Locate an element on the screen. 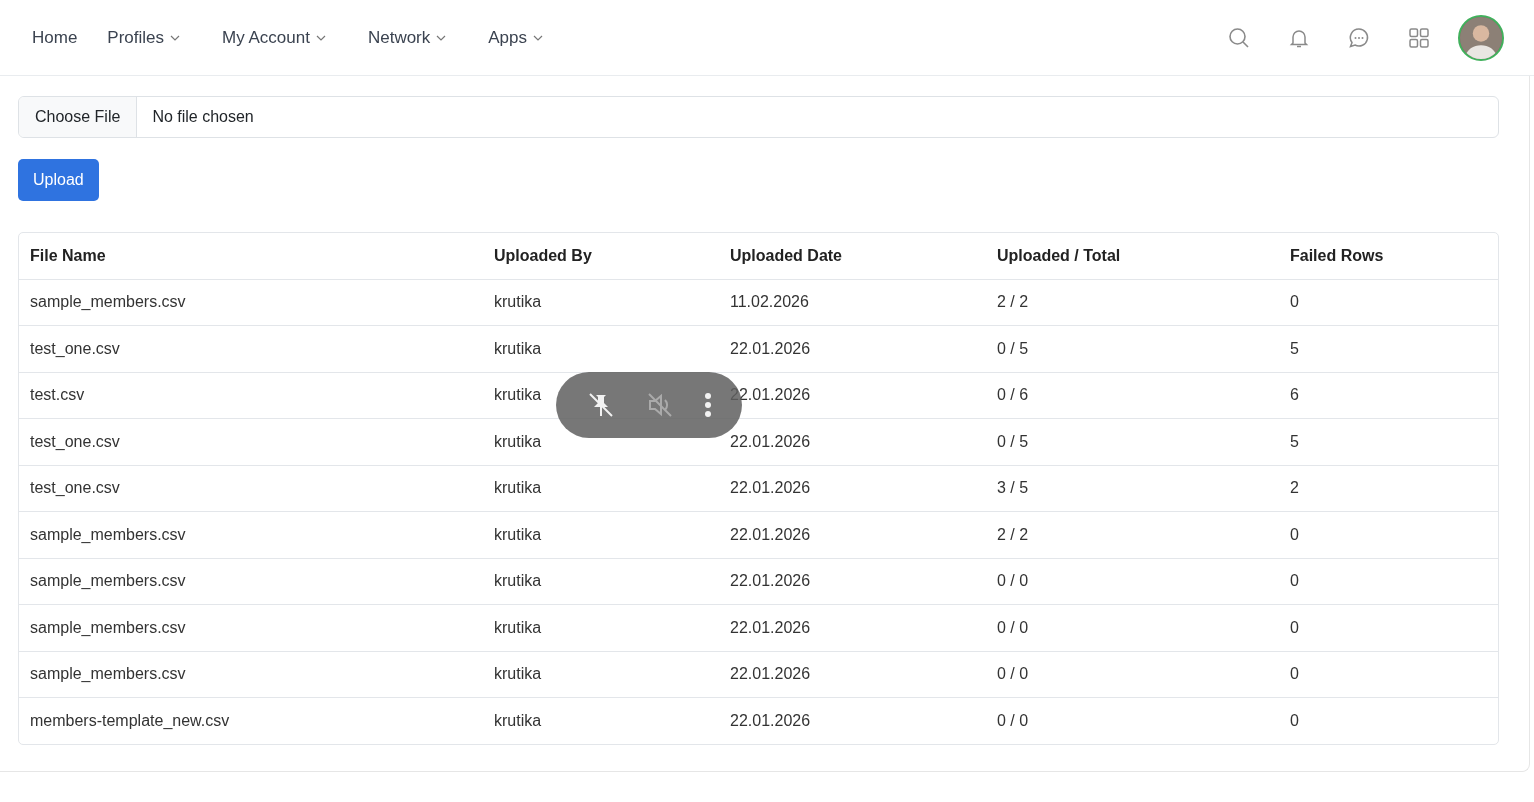 This screenshot has width=1534, height=802. avatar is located at coordinates (1481, 37).